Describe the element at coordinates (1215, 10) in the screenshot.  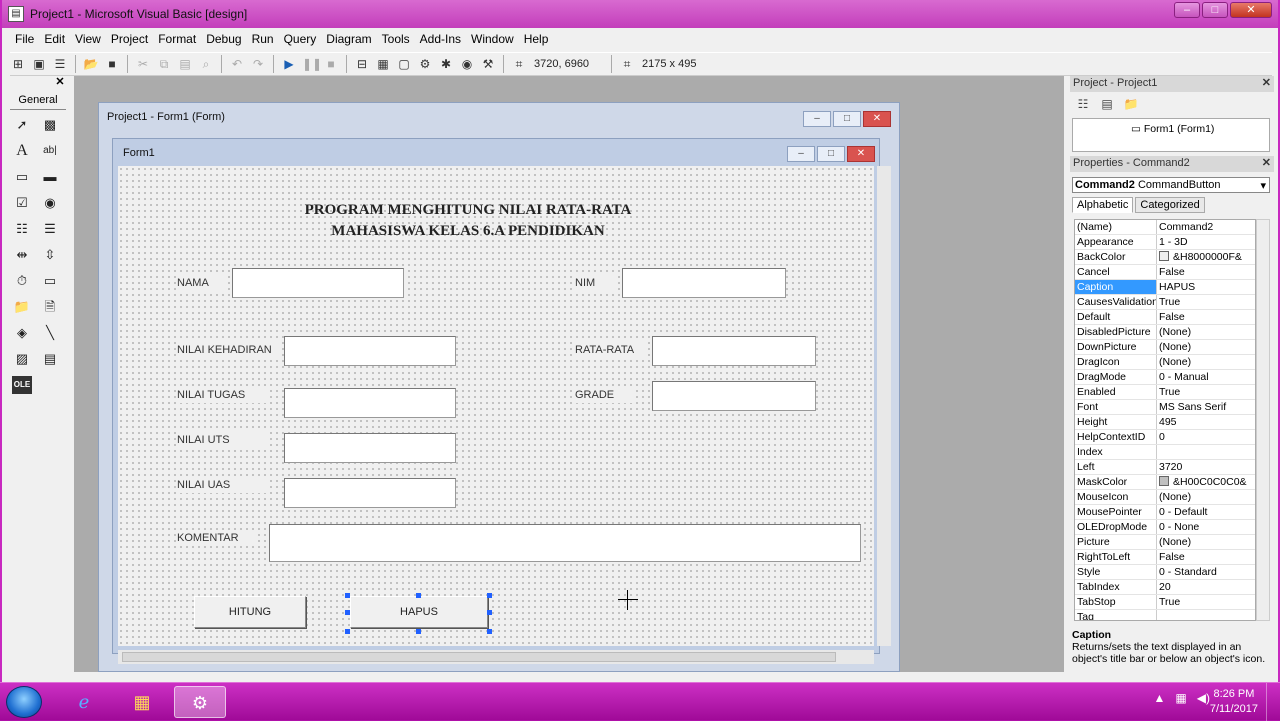
I see `maximize-button: □` at that location.